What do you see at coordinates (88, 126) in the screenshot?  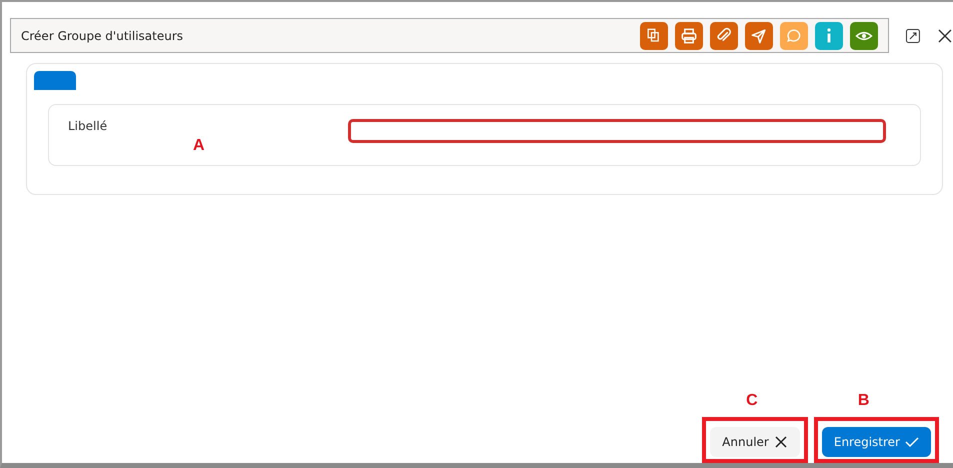 I see `field-label: Libellé` at bounding box center [88, 126].